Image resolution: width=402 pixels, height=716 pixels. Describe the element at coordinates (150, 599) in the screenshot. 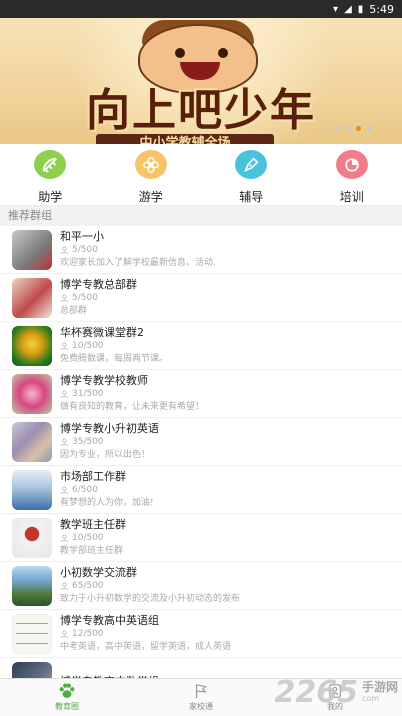

I see `group-description: 致力于小升初数学的交流及小升初动态的发布` at that location.